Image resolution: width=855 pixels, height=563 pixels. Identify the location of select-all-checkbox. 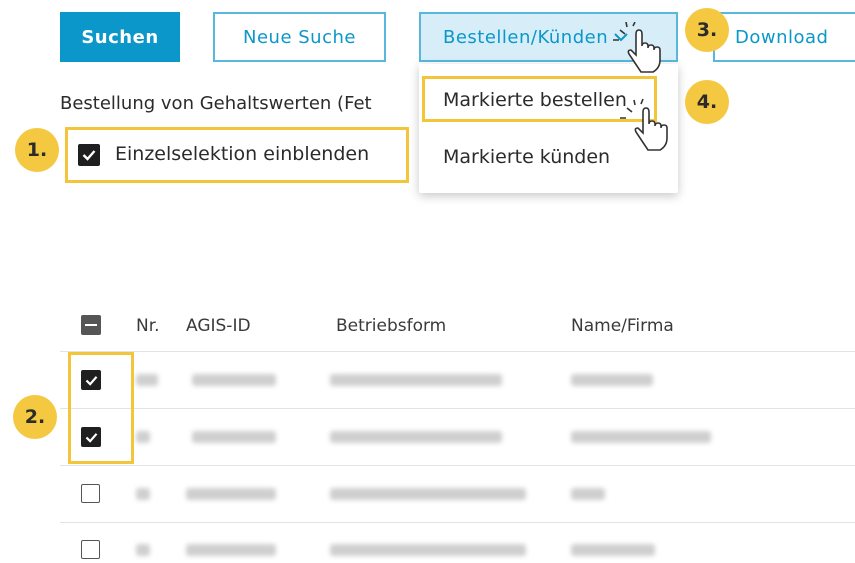
(91, 325).